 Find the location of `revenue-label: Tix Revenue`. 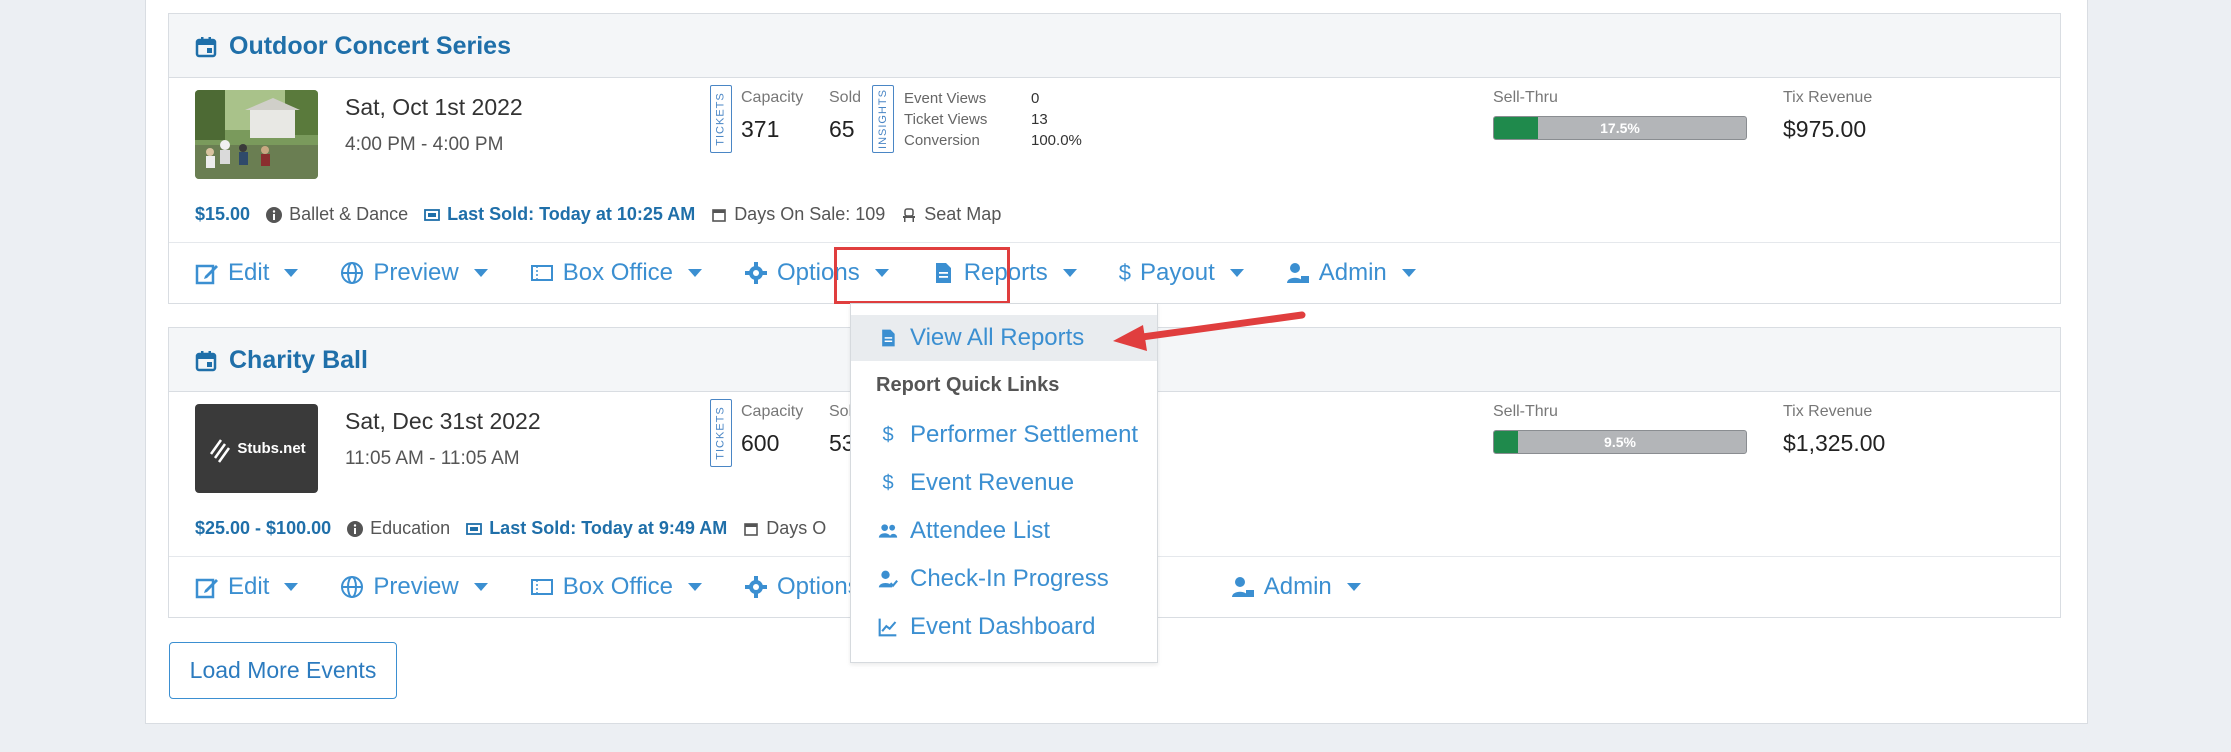

revenue-label: Tix Revenue is located at coordinates (1828, 411).